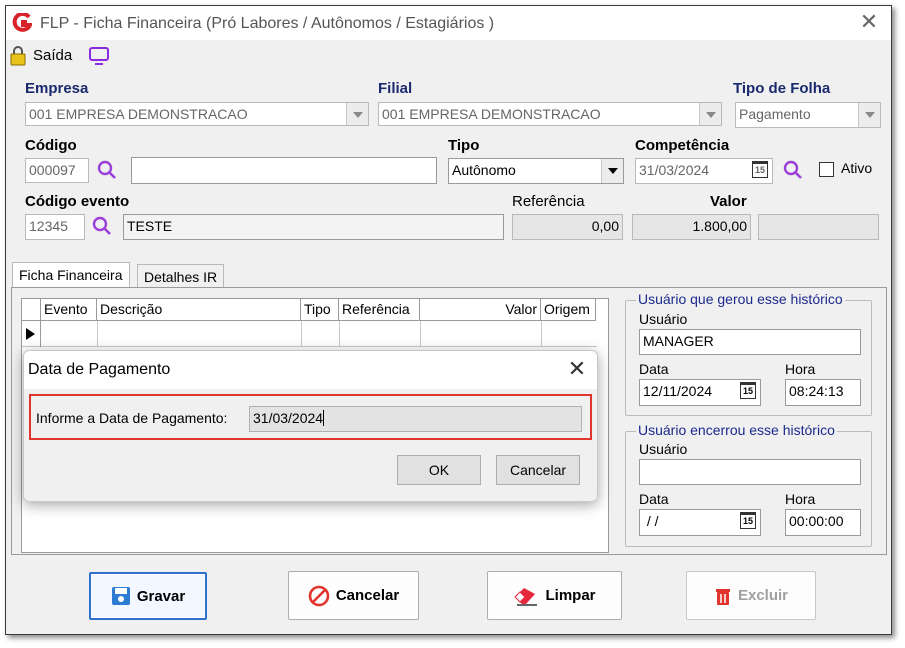 This screenshot has width=905, height=648. What do you see at coordinates (654, 499) in the screenshot?
I see `encerrou-data-label: Data` at bounding box center [654, 499].